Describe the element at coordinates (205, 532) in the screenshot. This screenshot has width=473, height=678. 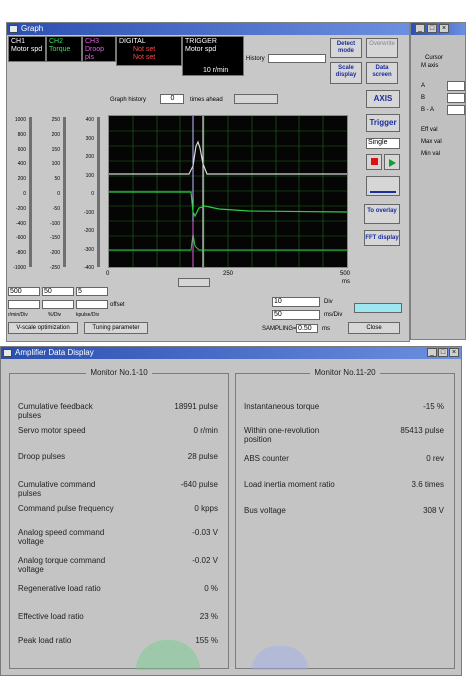
I see `monitor-row-value: -0.03 V` at that location.